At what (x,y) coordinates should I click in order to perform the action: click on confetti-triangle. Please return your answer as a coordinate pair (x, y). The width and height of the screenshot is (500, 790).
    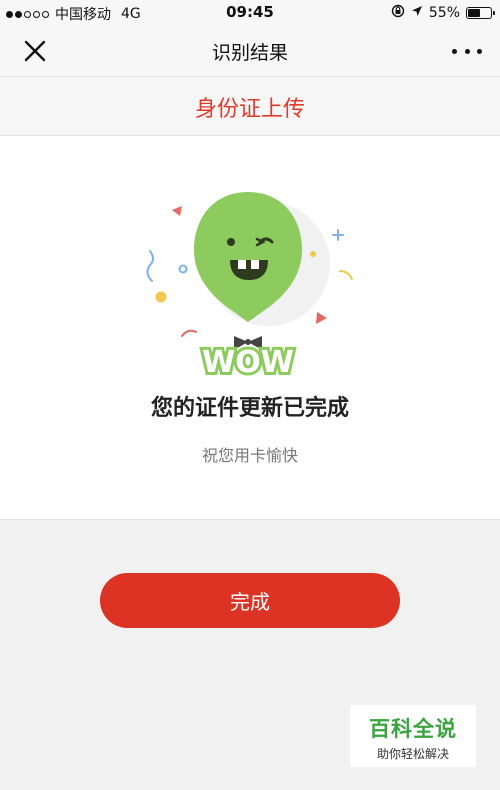
    Looking at the image, I should click on (177, 211).